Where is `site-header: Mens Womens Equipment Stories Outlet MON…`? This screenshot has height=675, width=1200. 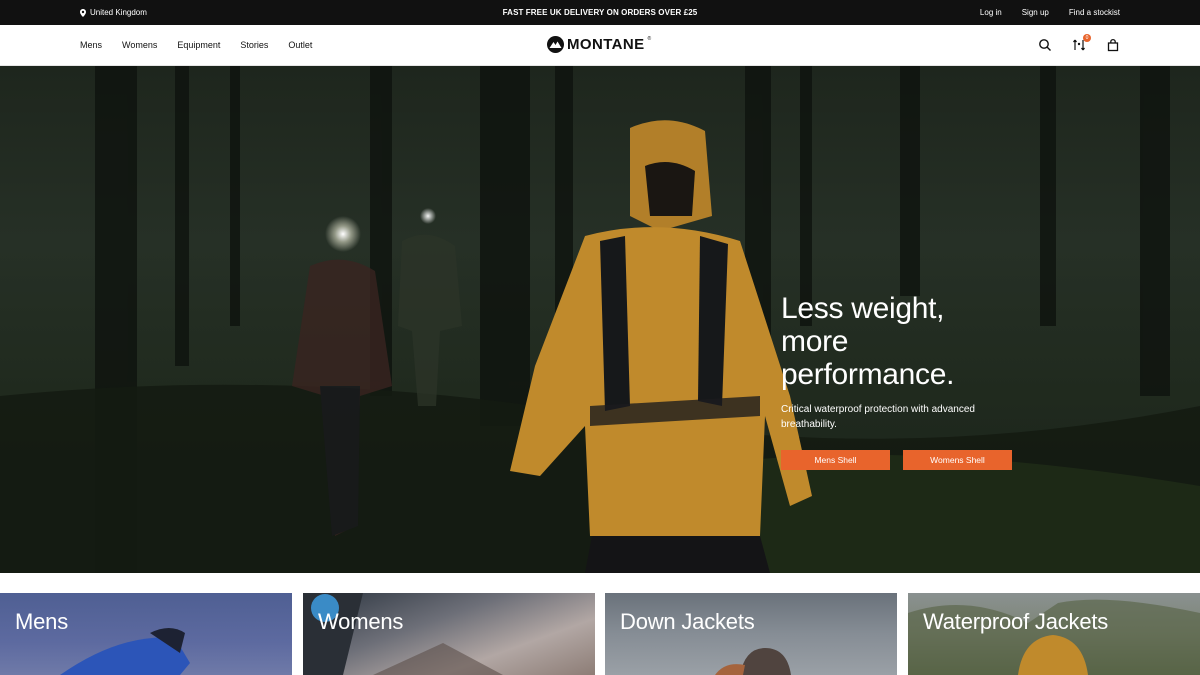
site-header: Mens Womens Equipment Stories Outlet MON… is located at coordinates (600, 45).